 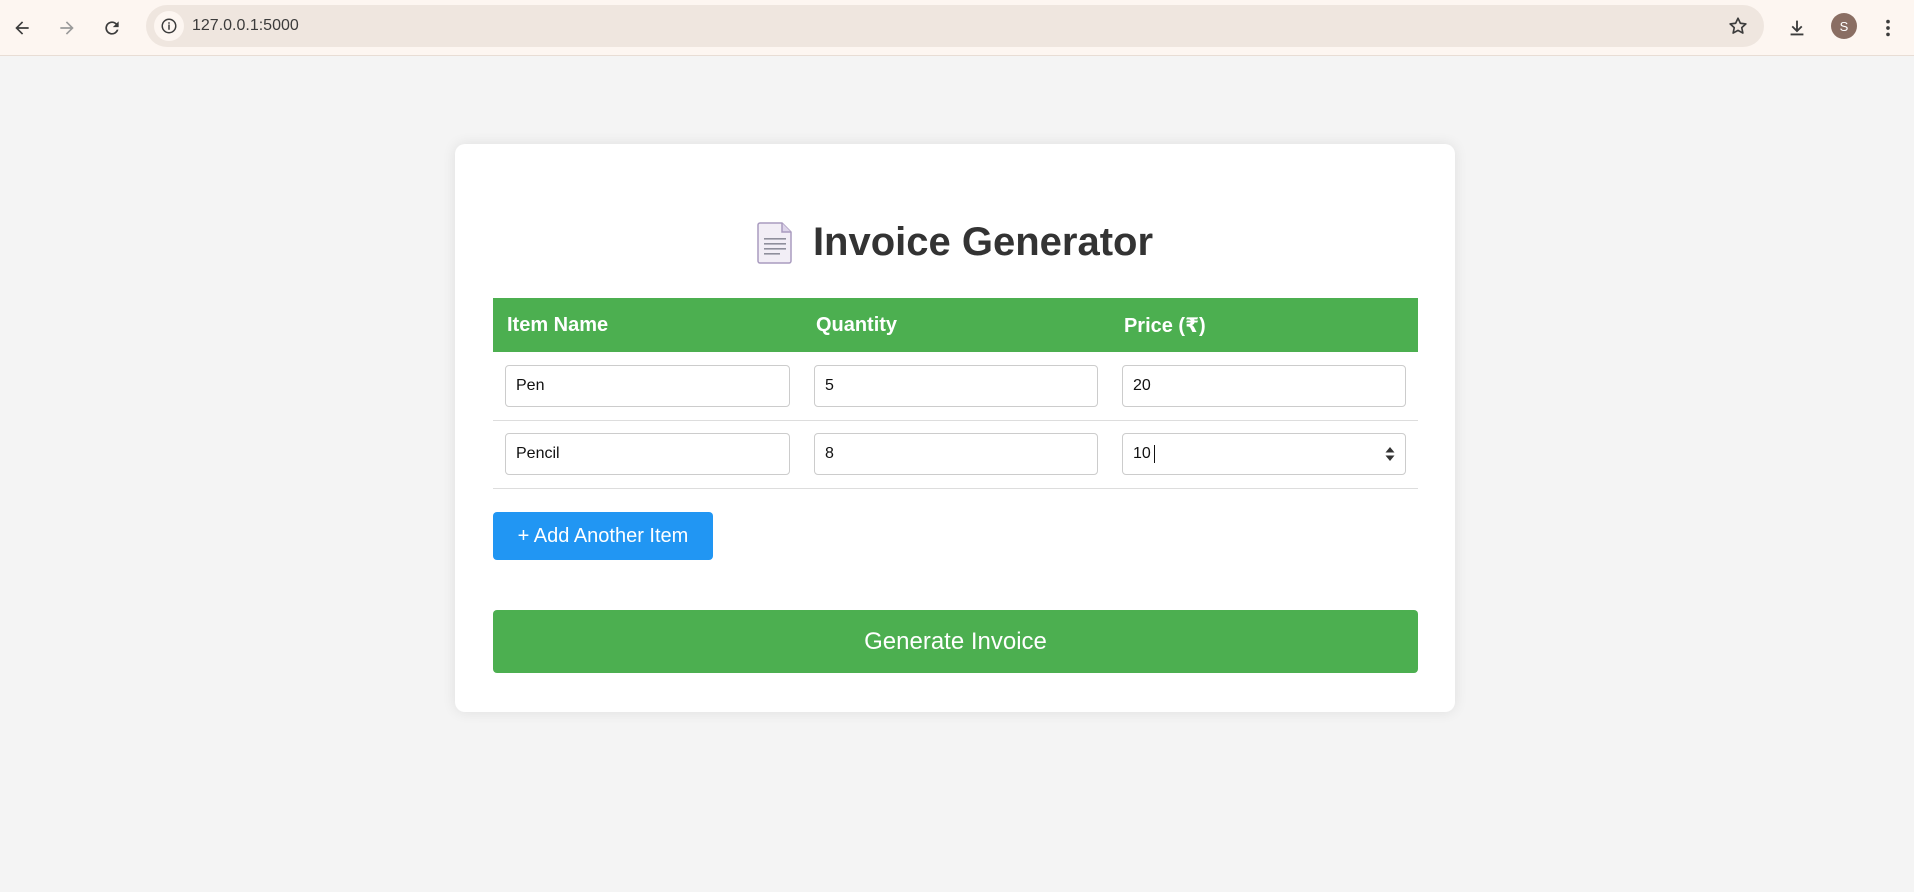 What do you see at coordinates (647, 325) in the screenshot?
I see `column-header-item-name: Item Name` at bounding box center [647, 325].